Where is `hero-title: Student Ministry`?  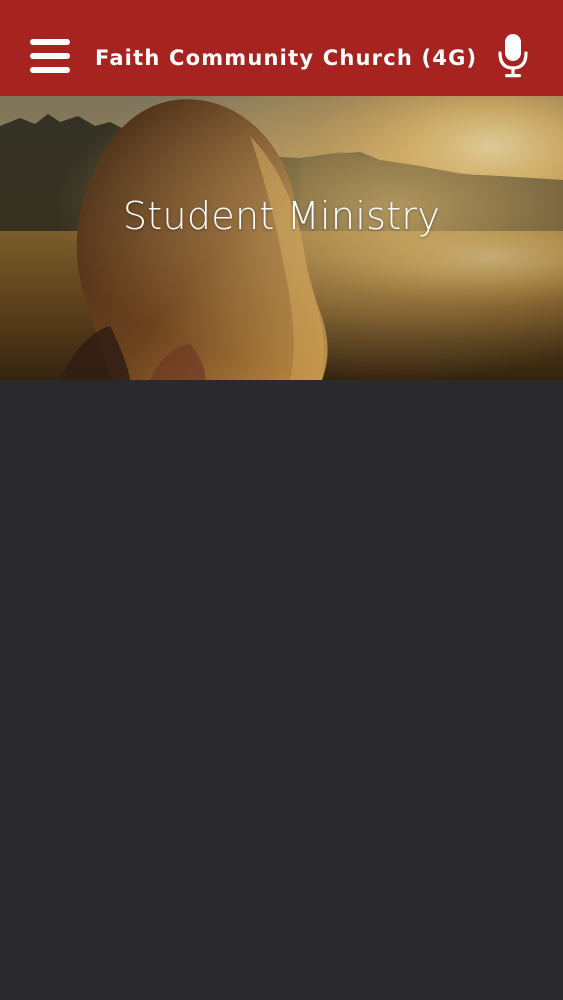 hero-title: Student Ministry is located at coordinates (281, 216).